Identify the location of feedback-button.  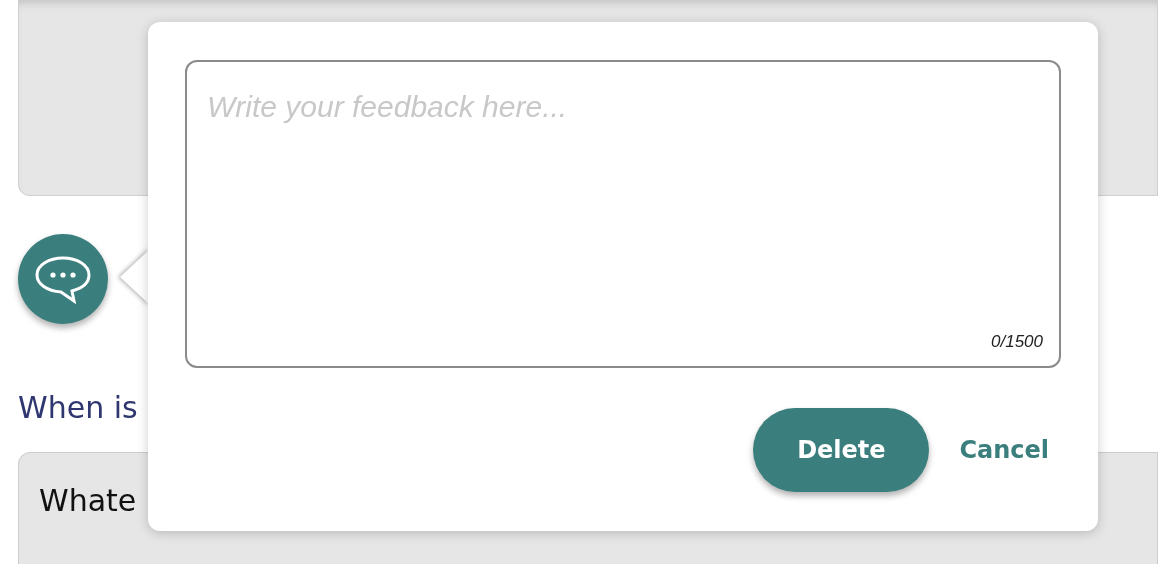
(63, 279).